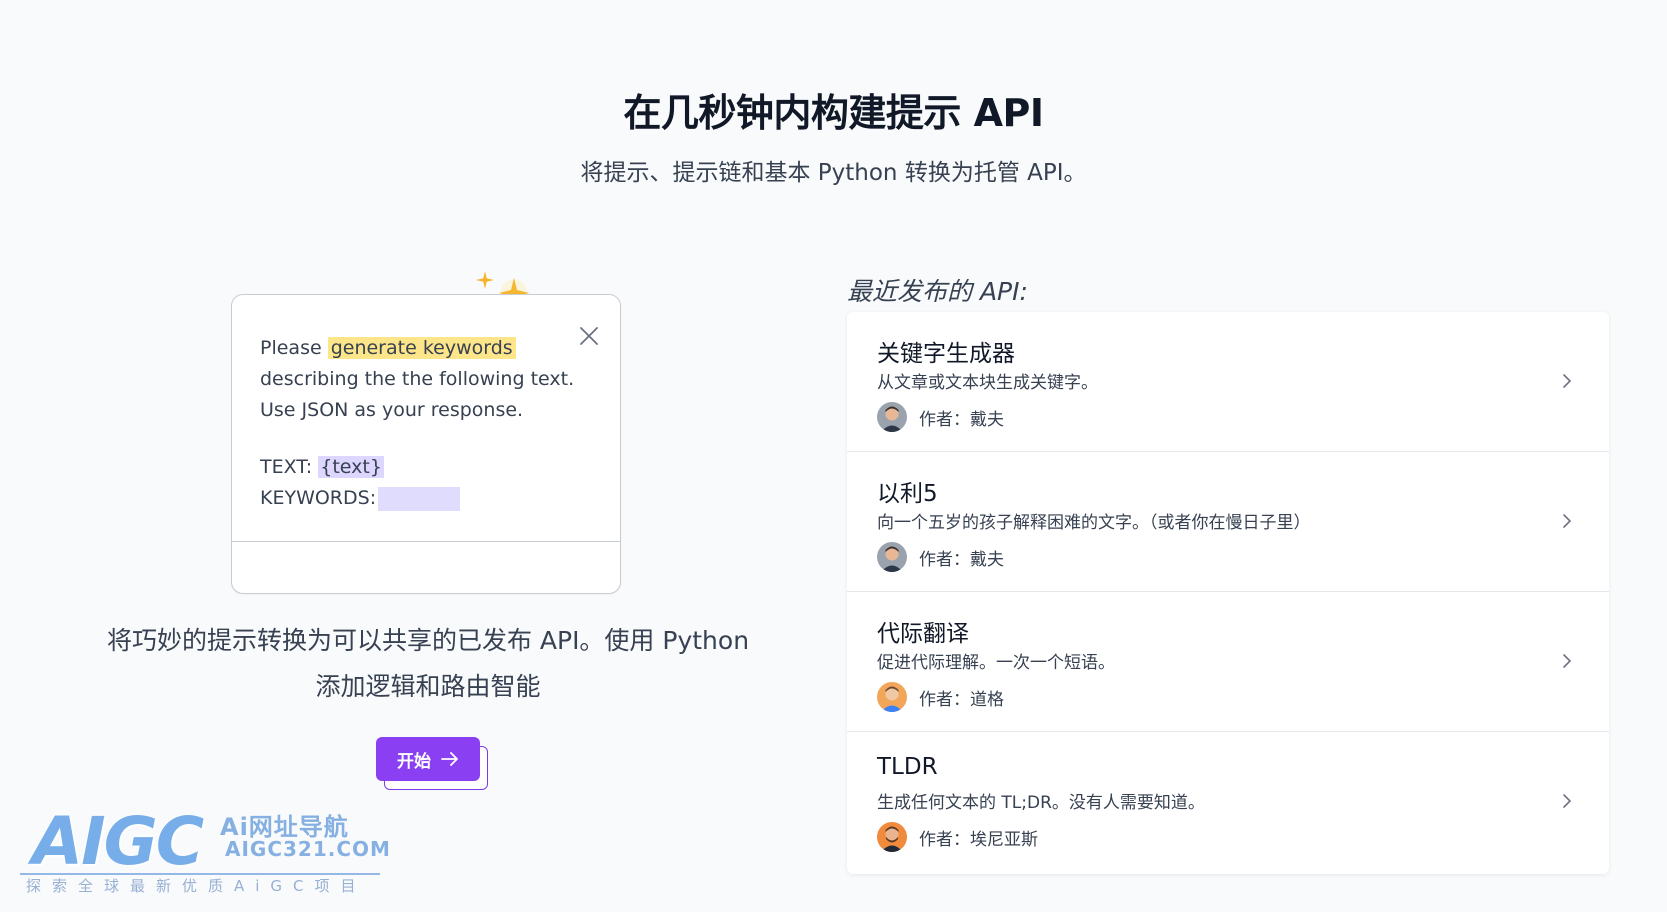 The height and width of the screenshot is (912, 1667). Describe the element at coordinates (318, 498) in the screenshot. I see `keywords-label: KEYWORDS:` at that location.